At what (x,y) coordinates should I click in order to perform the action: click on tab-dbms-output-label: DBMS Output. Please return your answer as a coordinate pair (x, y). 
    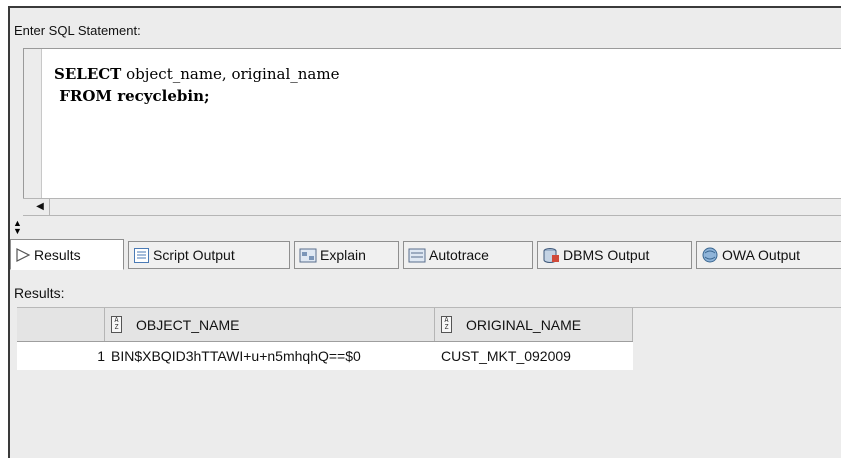
    Looking at the image, I should click on (606, 255).